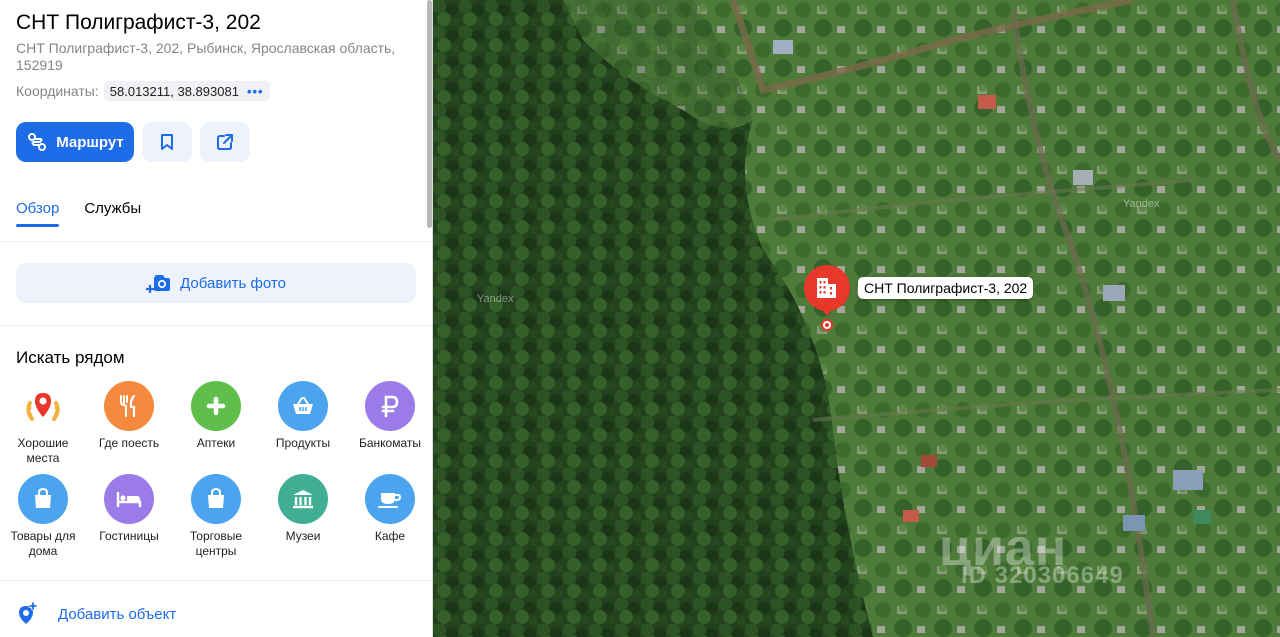 The height and width of the screenshot is (637, 1280). I want to click on coordinates-label: Координаты:, so click(57, 91).